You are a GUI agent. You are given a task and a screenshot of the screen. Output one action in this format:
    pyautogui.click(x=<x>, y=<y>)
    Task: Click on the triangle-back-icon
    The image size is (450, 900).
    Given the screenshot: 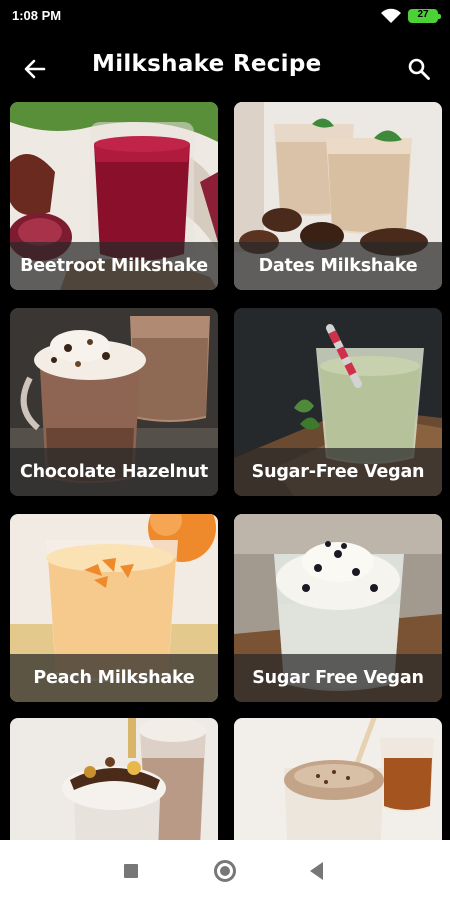 What is the action you would take?
    pyautogui.click(x=316, y=871)
    